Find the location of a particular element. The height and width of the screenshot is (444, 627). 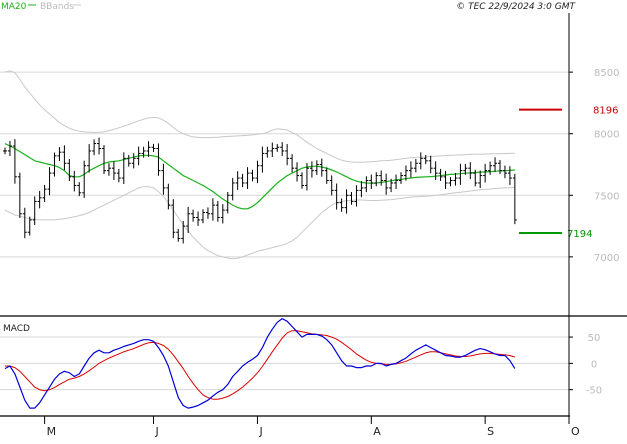

macd-panel-title: MACD is located at coordinates (16, 329).